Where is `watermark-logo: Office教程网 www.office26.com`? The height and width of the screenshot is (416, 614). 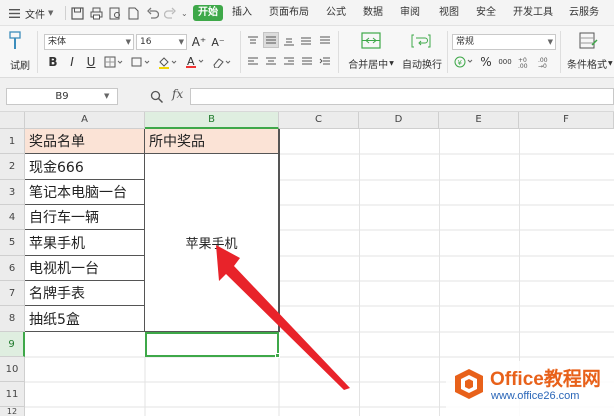
watermark-logo: Office教程网 www.office26.com is located at coordinates (530, 388).